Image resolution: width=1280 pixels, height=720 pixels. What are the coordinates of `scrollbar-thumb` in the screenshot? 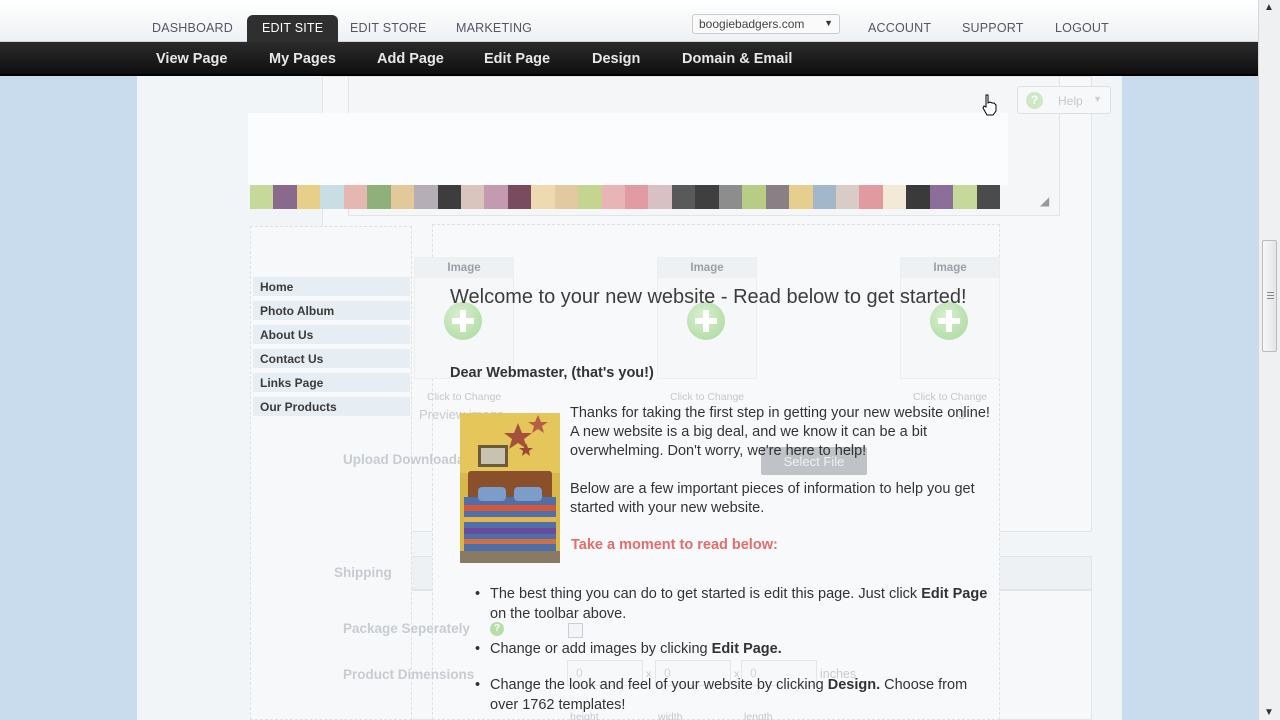 It's located at (1269, 296).